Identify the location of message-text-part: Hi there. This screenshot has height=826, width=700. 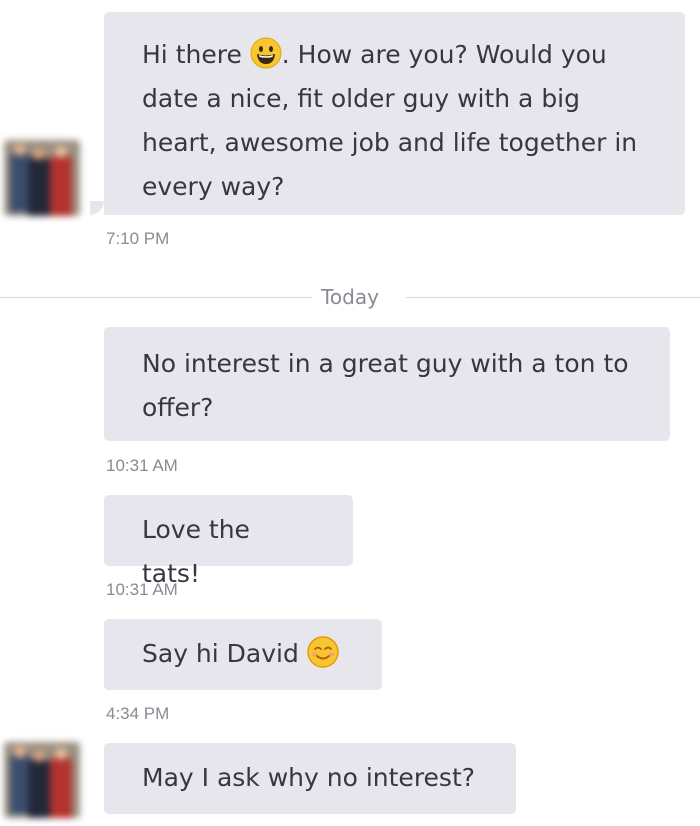
(196, 54).